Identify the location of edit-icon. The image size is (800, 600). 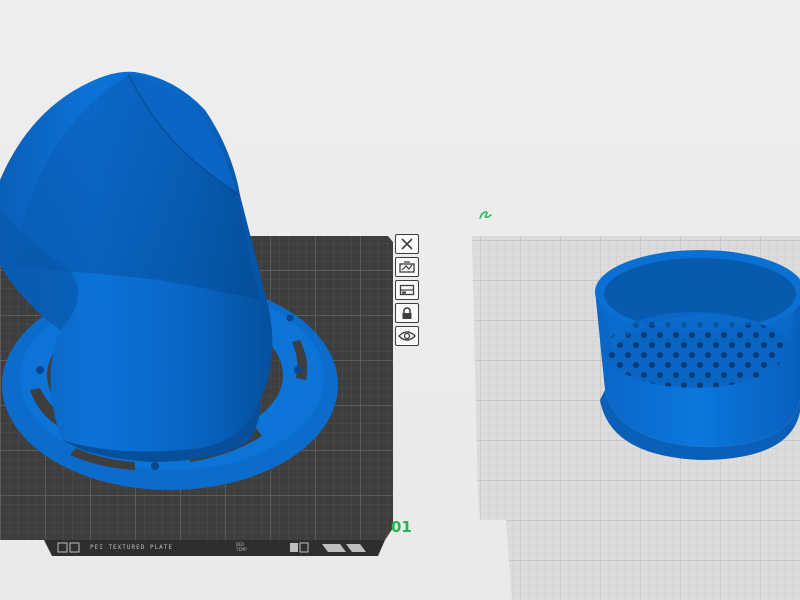
(485, 215).